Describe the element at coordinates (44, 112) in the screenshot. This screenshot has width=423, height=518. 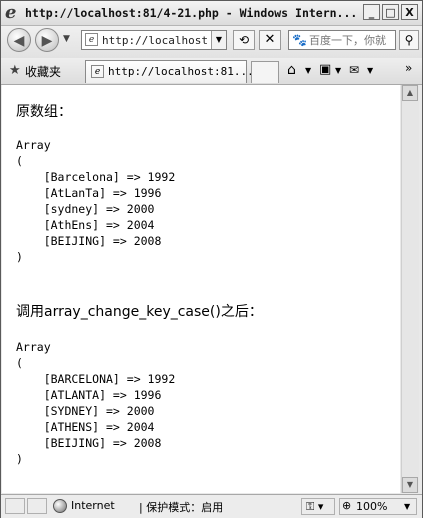
I see `original-array-heading: 原数组：` at that location.